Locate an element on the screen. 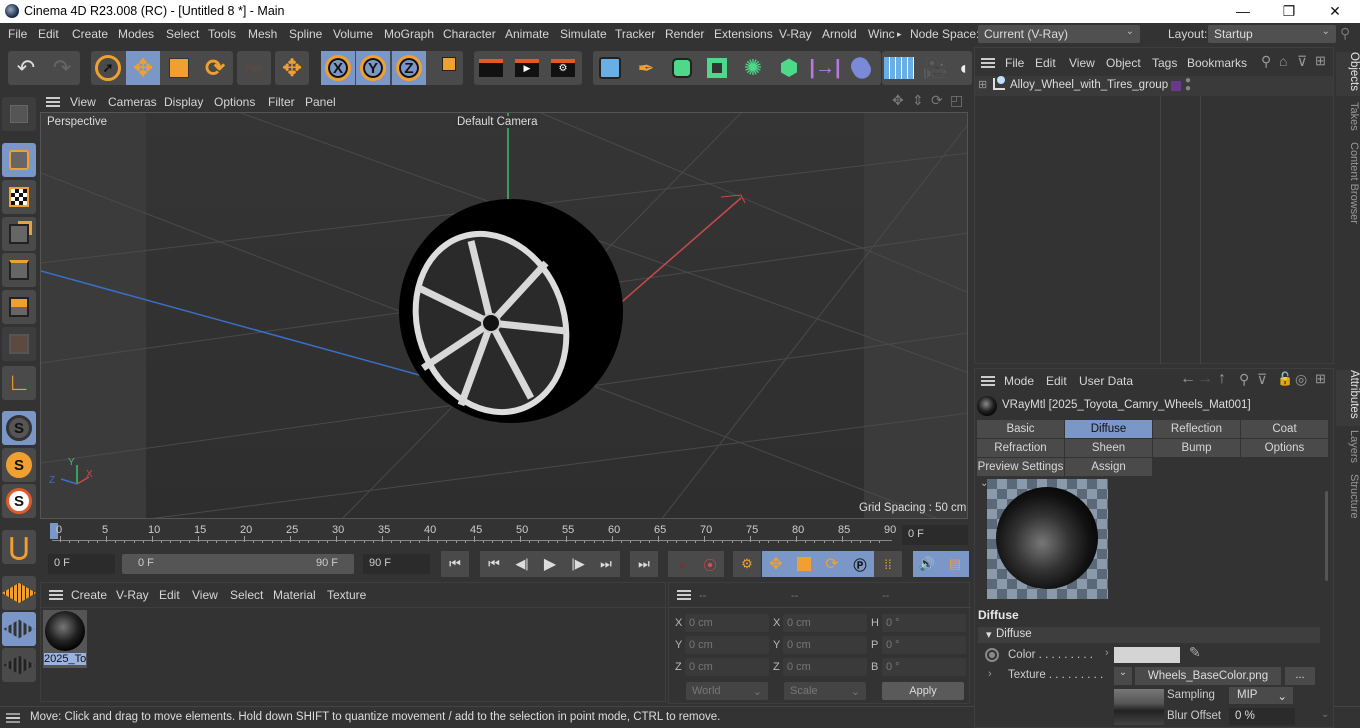 Image resolution: width=1360 pixels, height=728 pixels. tab-coat: Coat is located at coordinates (1285, 429).